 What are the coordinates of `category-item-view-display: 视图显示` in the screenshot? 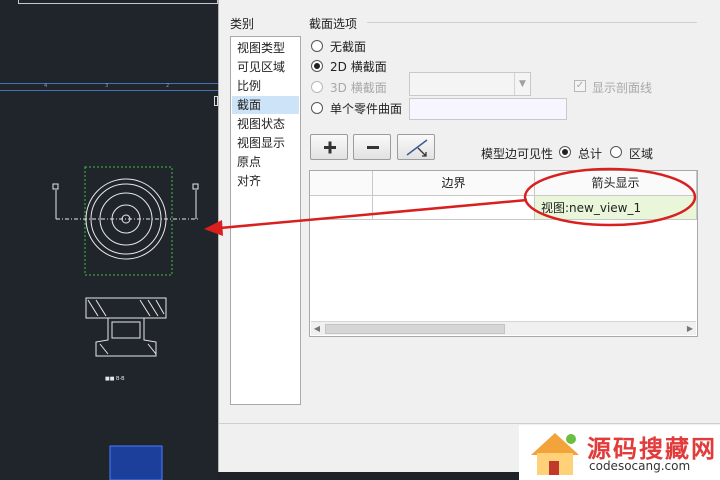 It's located at (265, 143).